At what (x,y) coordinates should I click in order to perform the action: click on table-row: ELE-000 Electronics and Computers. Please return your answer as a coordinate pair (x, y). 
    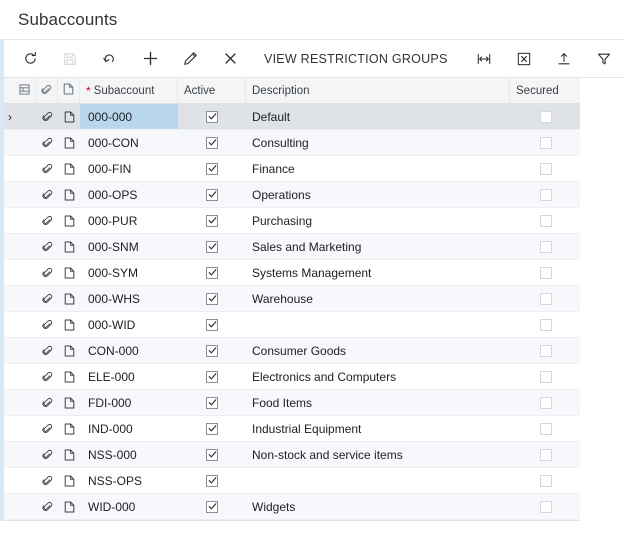
    Looking at the image, I should click on (312, 377).